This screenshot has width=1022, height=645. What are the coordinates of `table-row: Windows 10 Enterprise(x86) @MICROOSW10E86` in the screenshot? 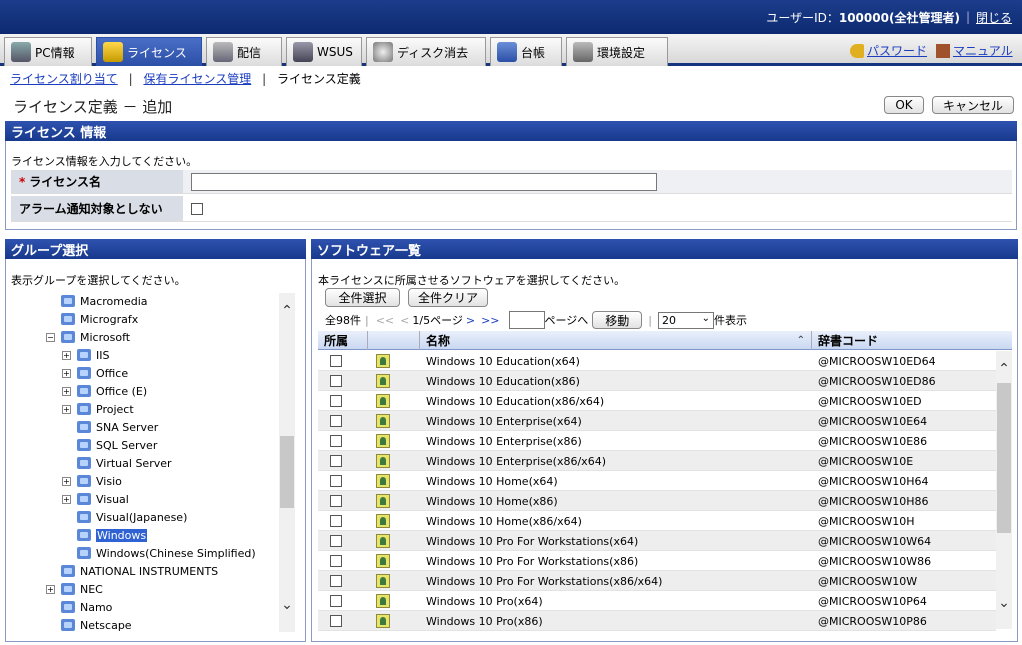 It's located at (657, 441).